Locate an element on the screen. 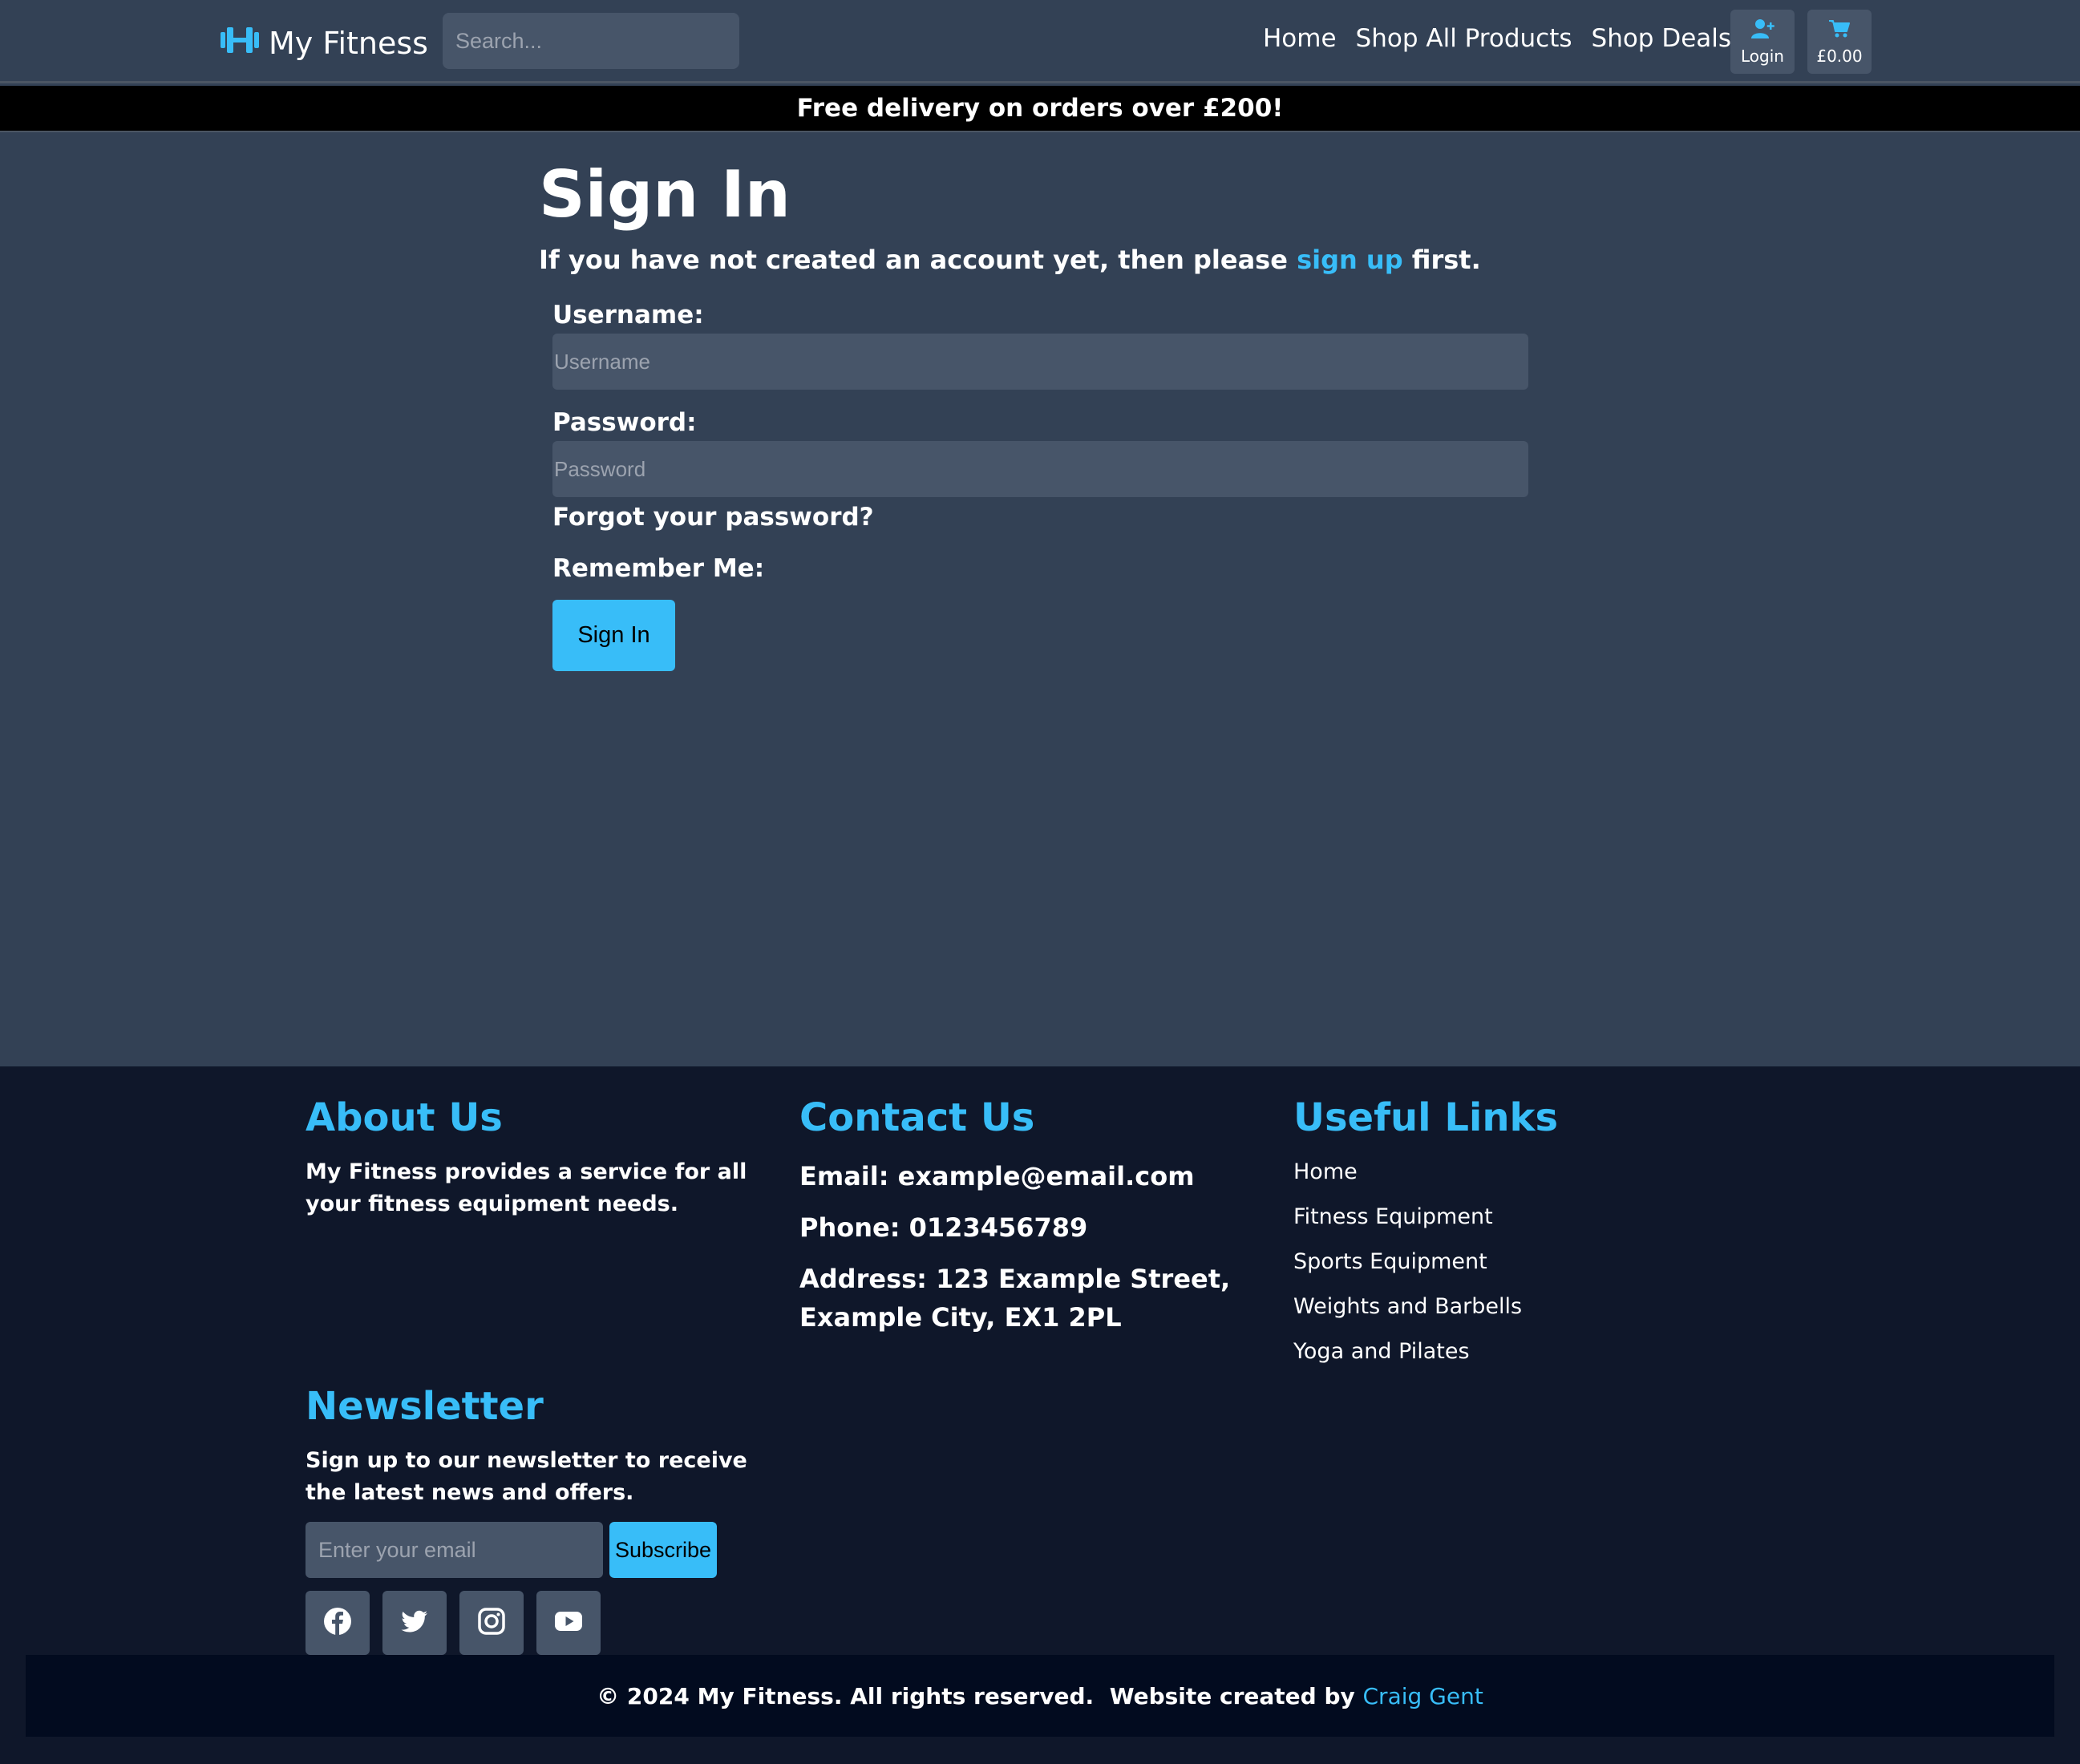 Image resolution: width=2080 pixels, height=1764 pixels. nav-links: Home Shop All Products Shop Deals is located at coordinates (1497, 42).